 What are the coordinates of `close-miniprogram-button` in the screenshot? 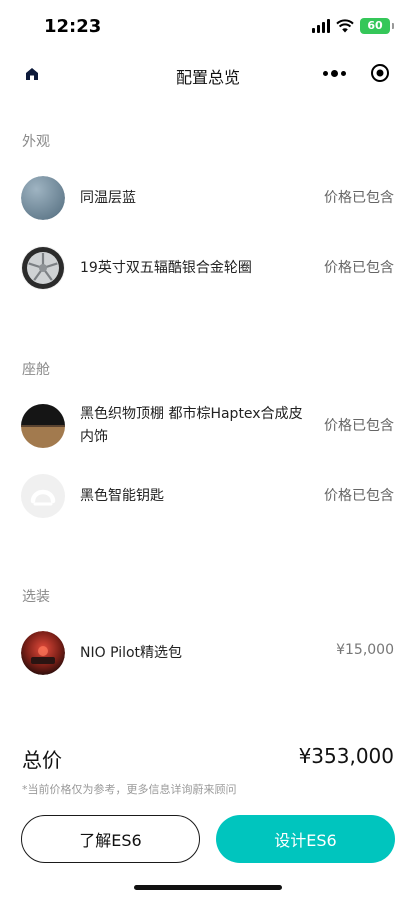 It's located at (379, 73).